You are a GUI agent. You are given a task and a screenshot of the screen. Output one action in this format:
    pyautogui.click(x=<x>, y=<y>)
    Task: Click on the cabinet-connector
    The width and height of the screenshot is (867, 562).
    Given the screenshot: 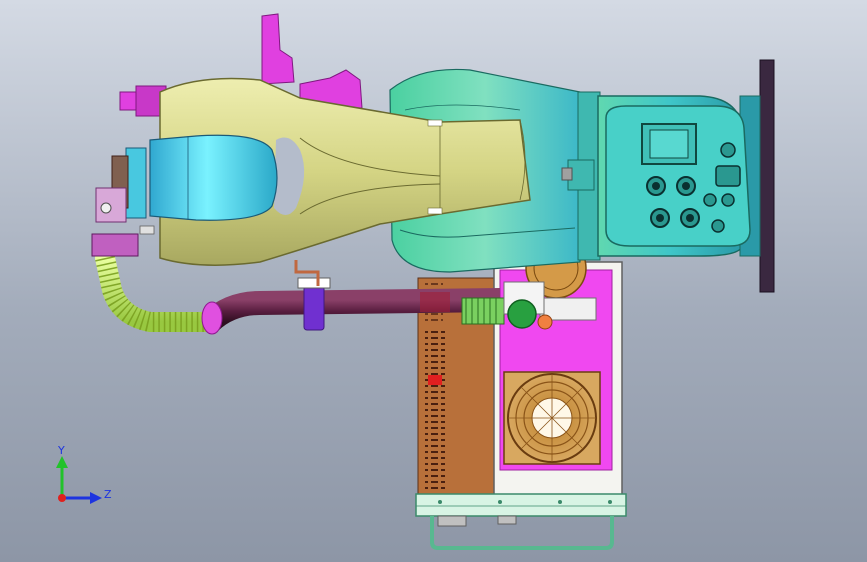 What is the action you would take?
    pyautogui.click(x=452, y=521)
    